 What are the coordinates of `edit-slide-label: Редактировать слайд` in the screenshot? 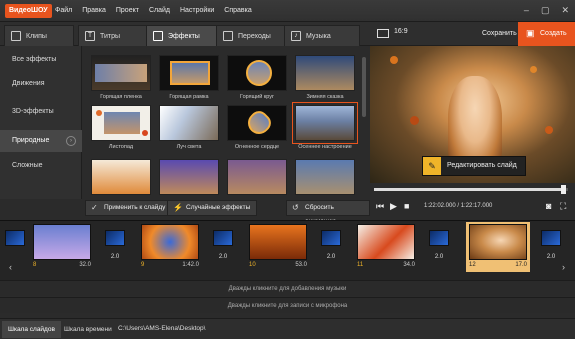 It's located at (482, 165).